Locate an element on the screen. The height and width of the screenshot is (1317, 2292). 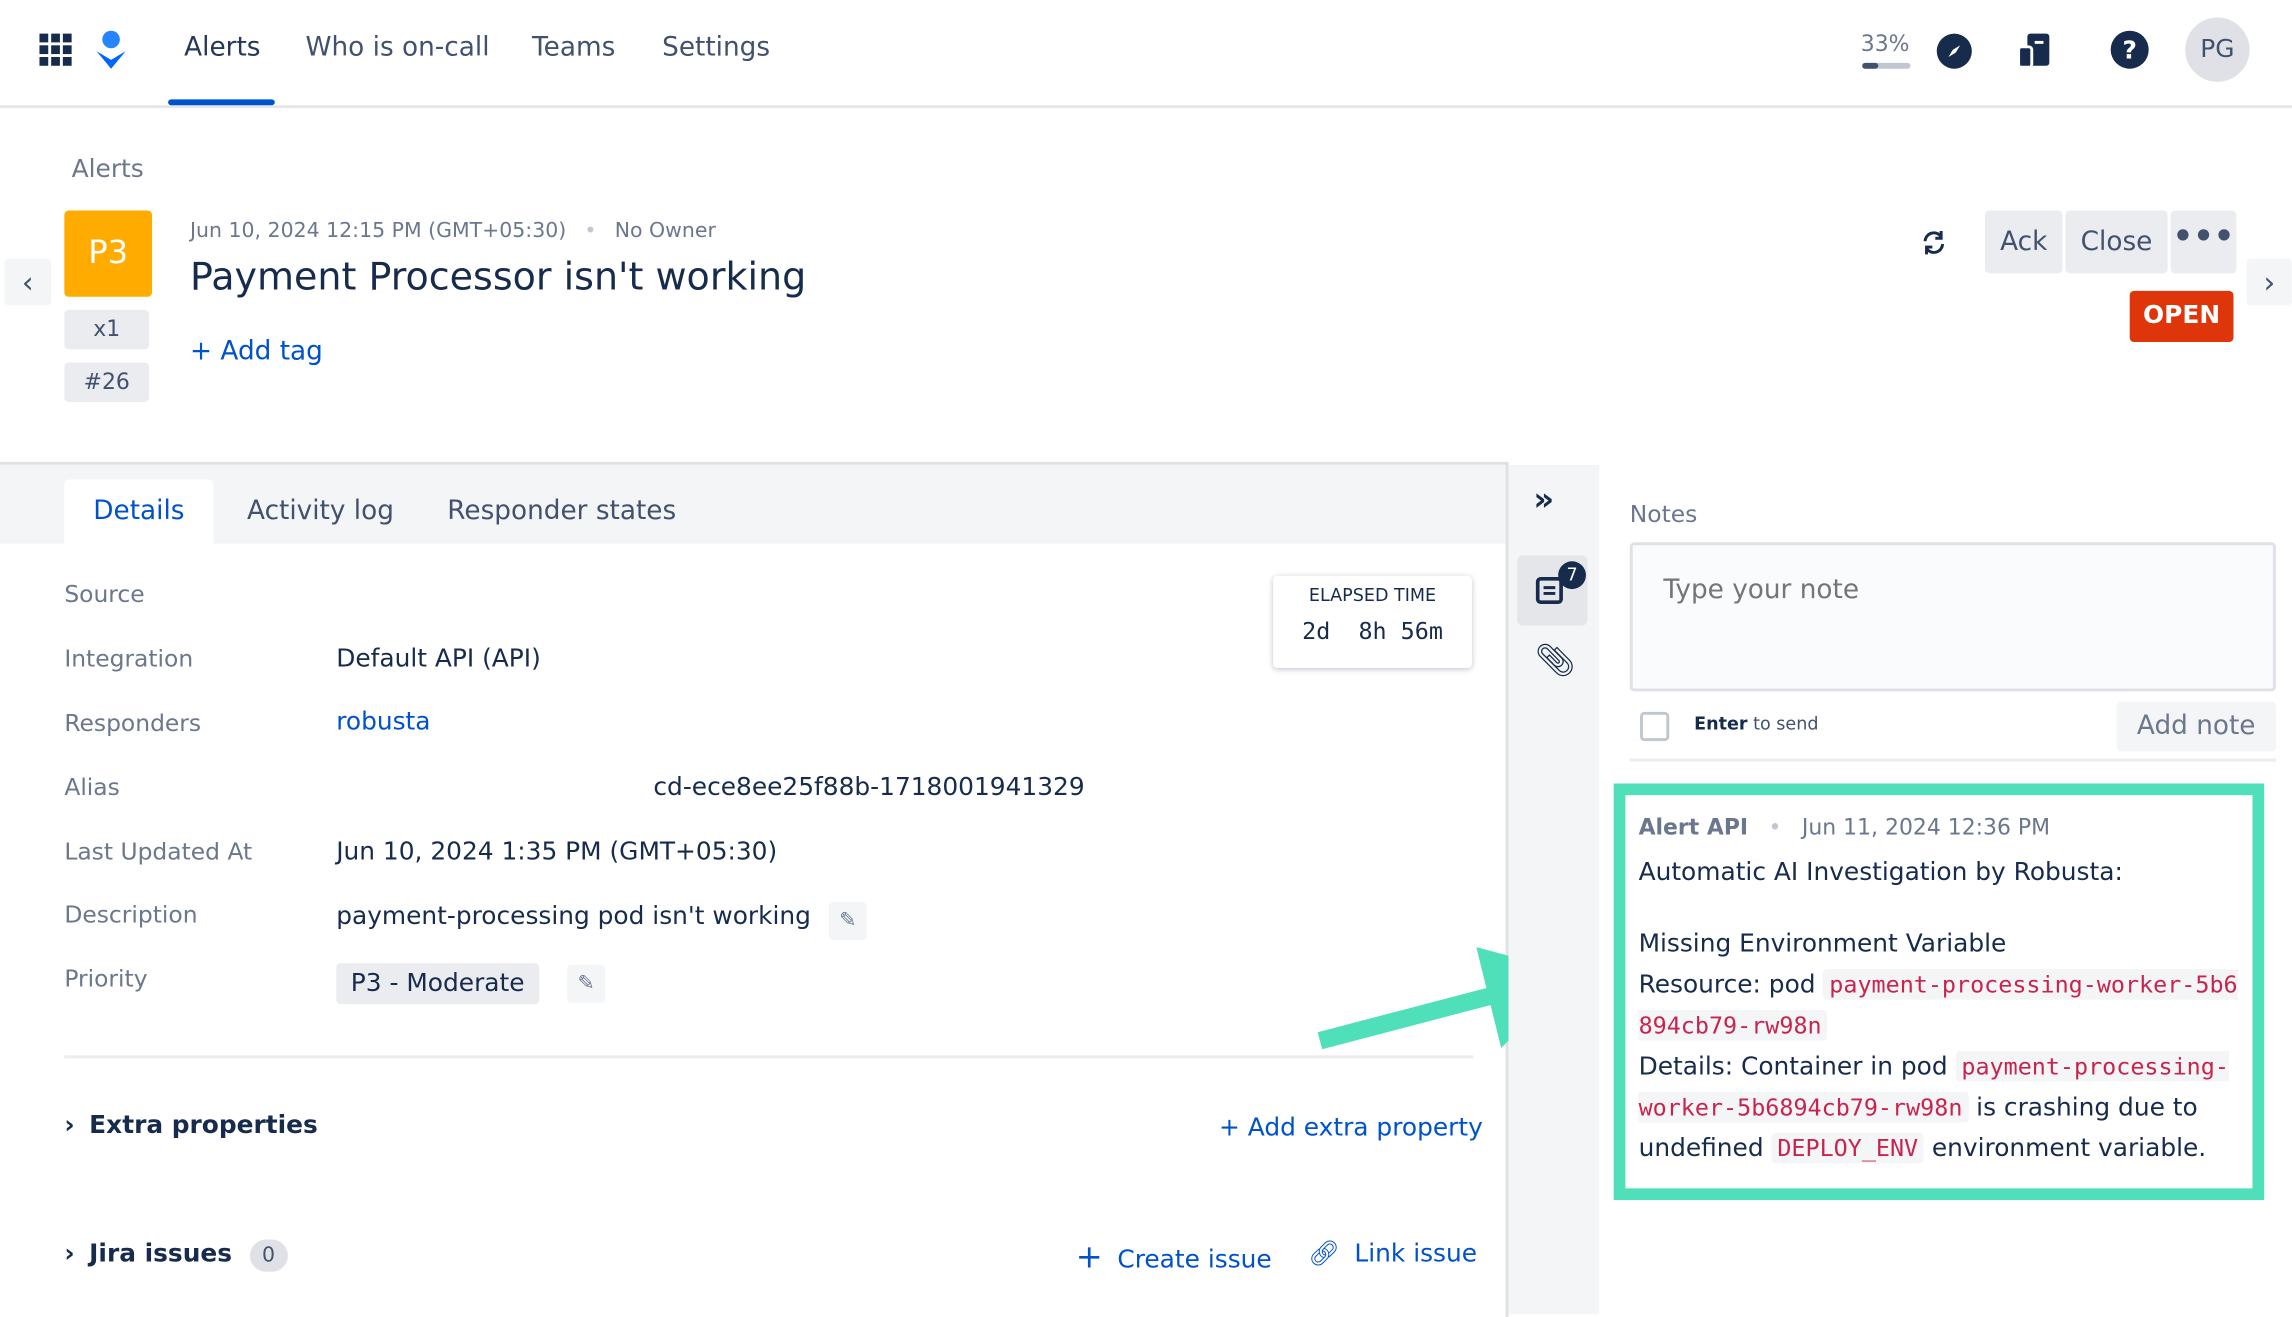
compass-icon is located at coordinates (1954, 51).